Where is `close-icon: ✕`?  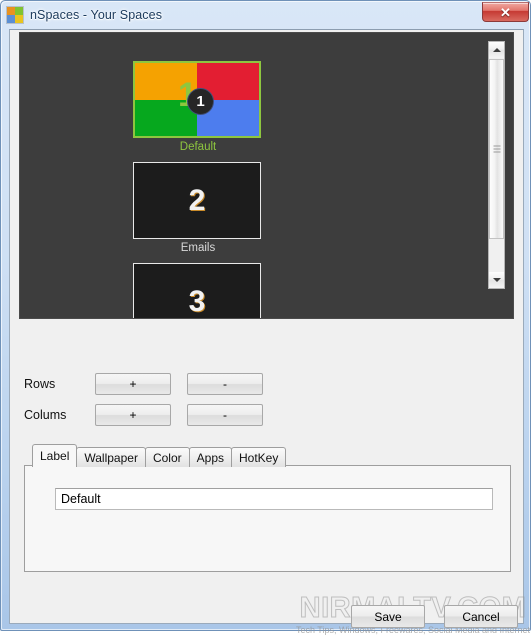 close-icon: ✕ is located at coordinates (505, 12).